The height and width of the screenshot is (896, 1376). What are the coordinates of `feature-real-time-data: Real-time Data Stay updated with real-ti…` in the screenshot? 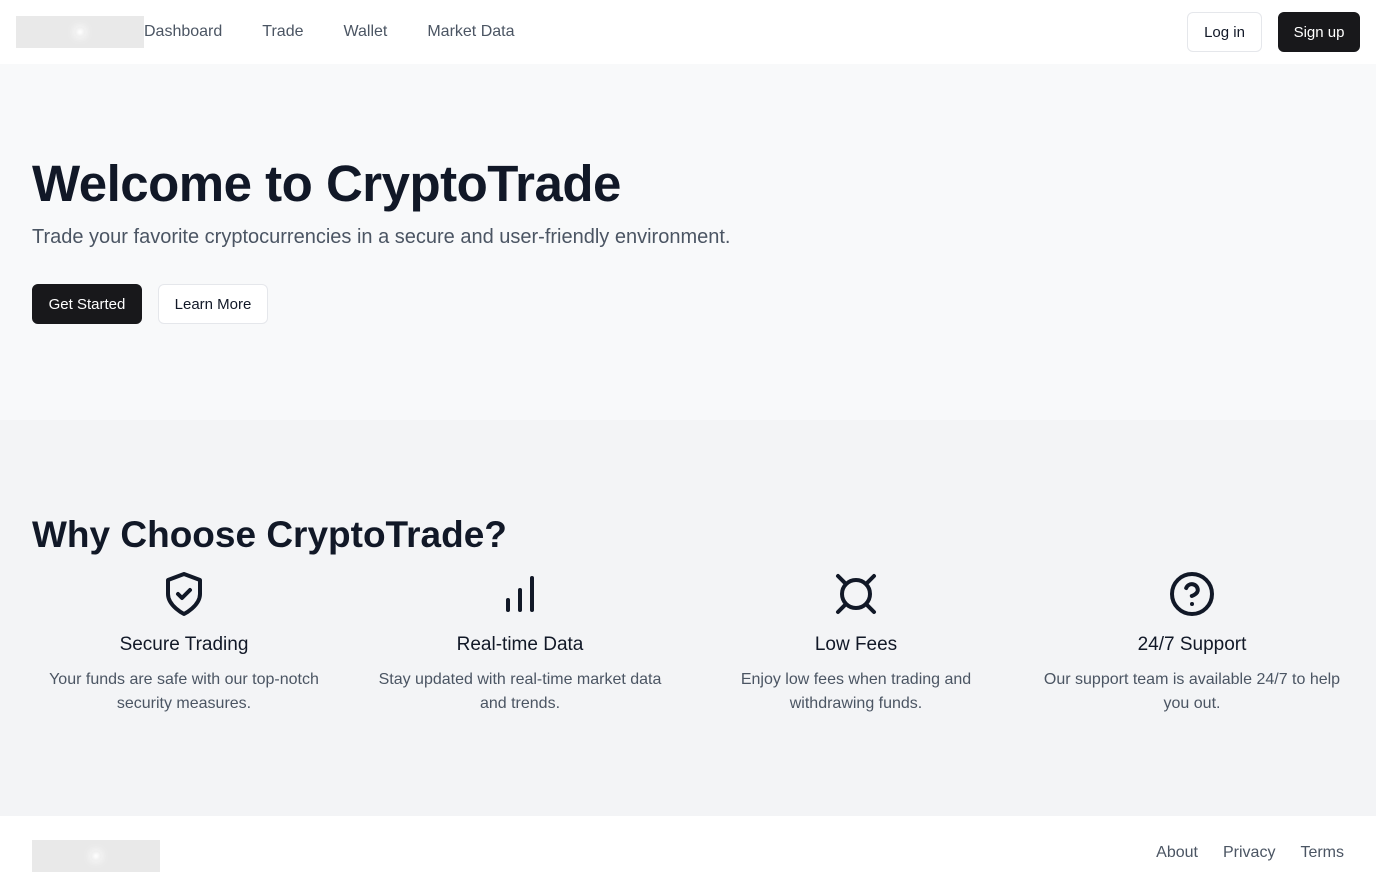 It's located at (520, 643).